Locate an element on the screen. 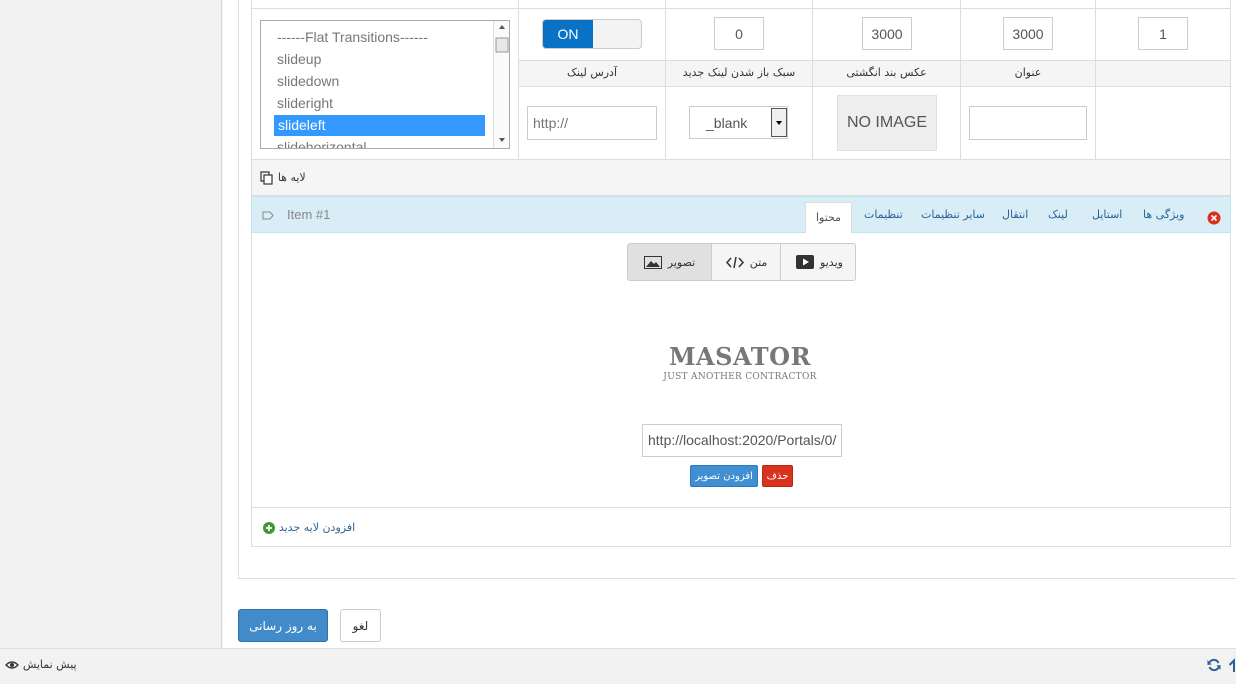 The image size is (1236, 684). tab-settings: تنظیمات is located at coordinates (883, 214).